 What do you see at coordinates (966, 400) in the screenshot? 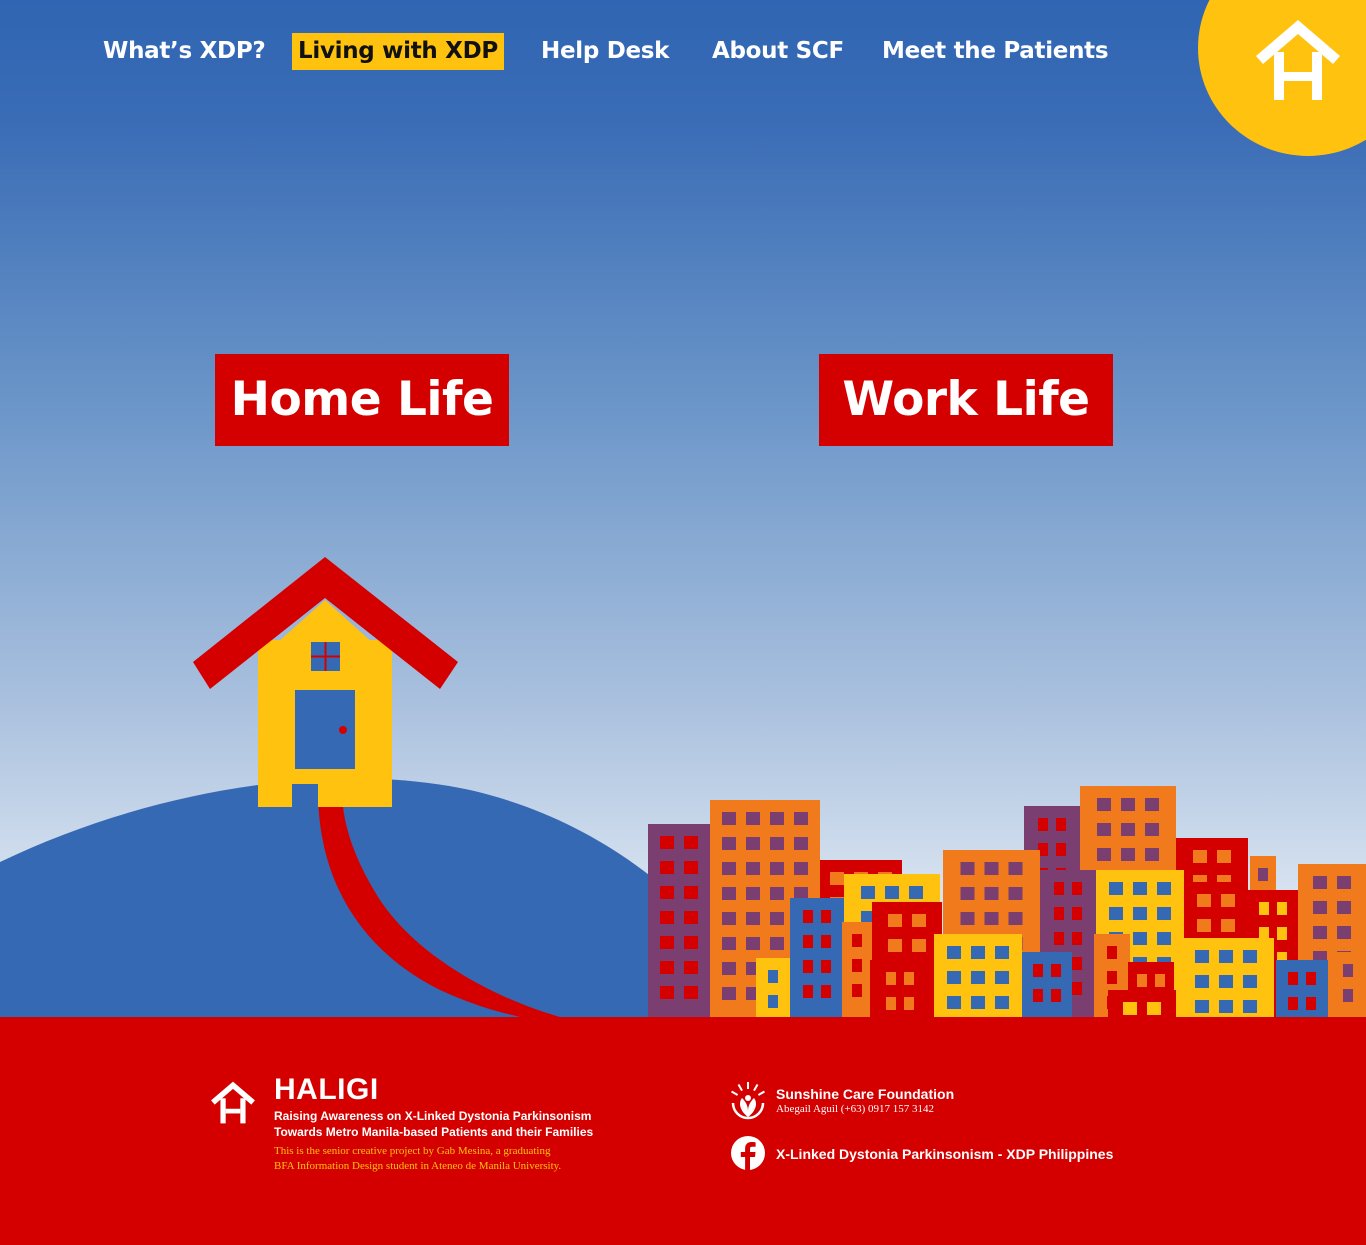
I see `work-life-button: Work Life` at bounding box center [966, 400].